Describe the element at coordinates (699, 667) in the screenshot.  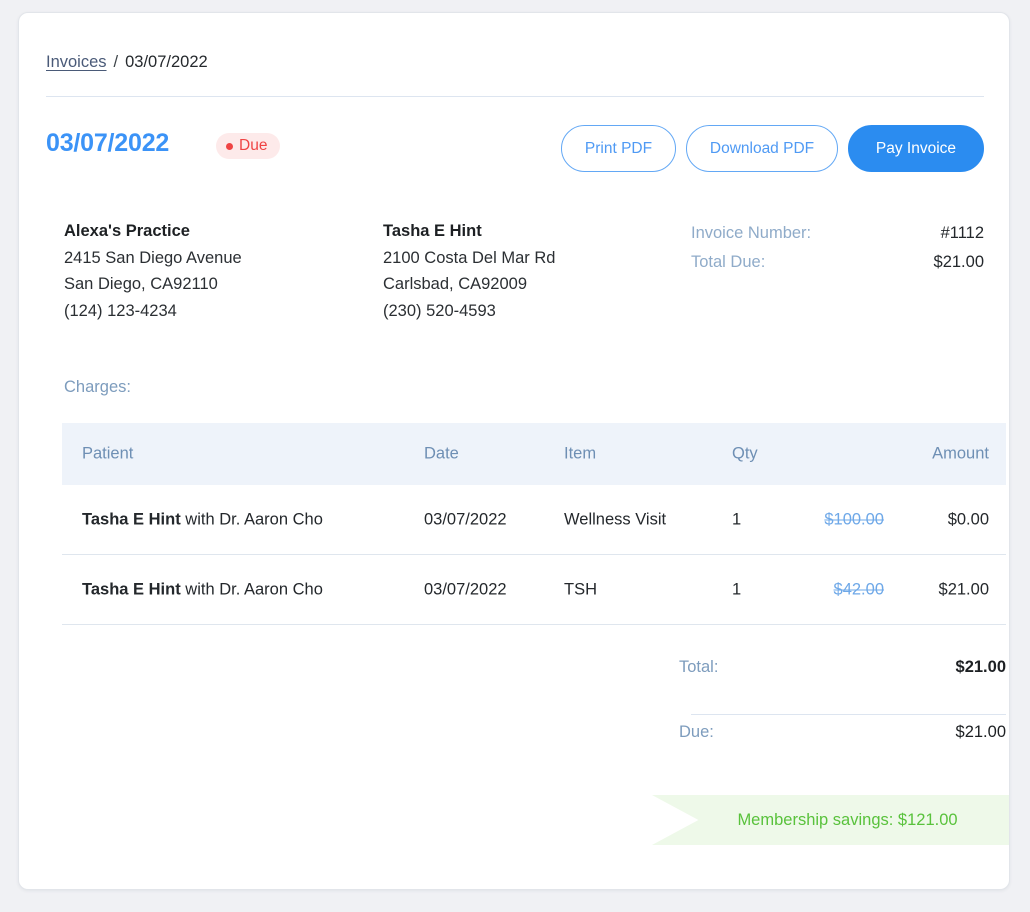
I see `total-label: Total:` at that location.